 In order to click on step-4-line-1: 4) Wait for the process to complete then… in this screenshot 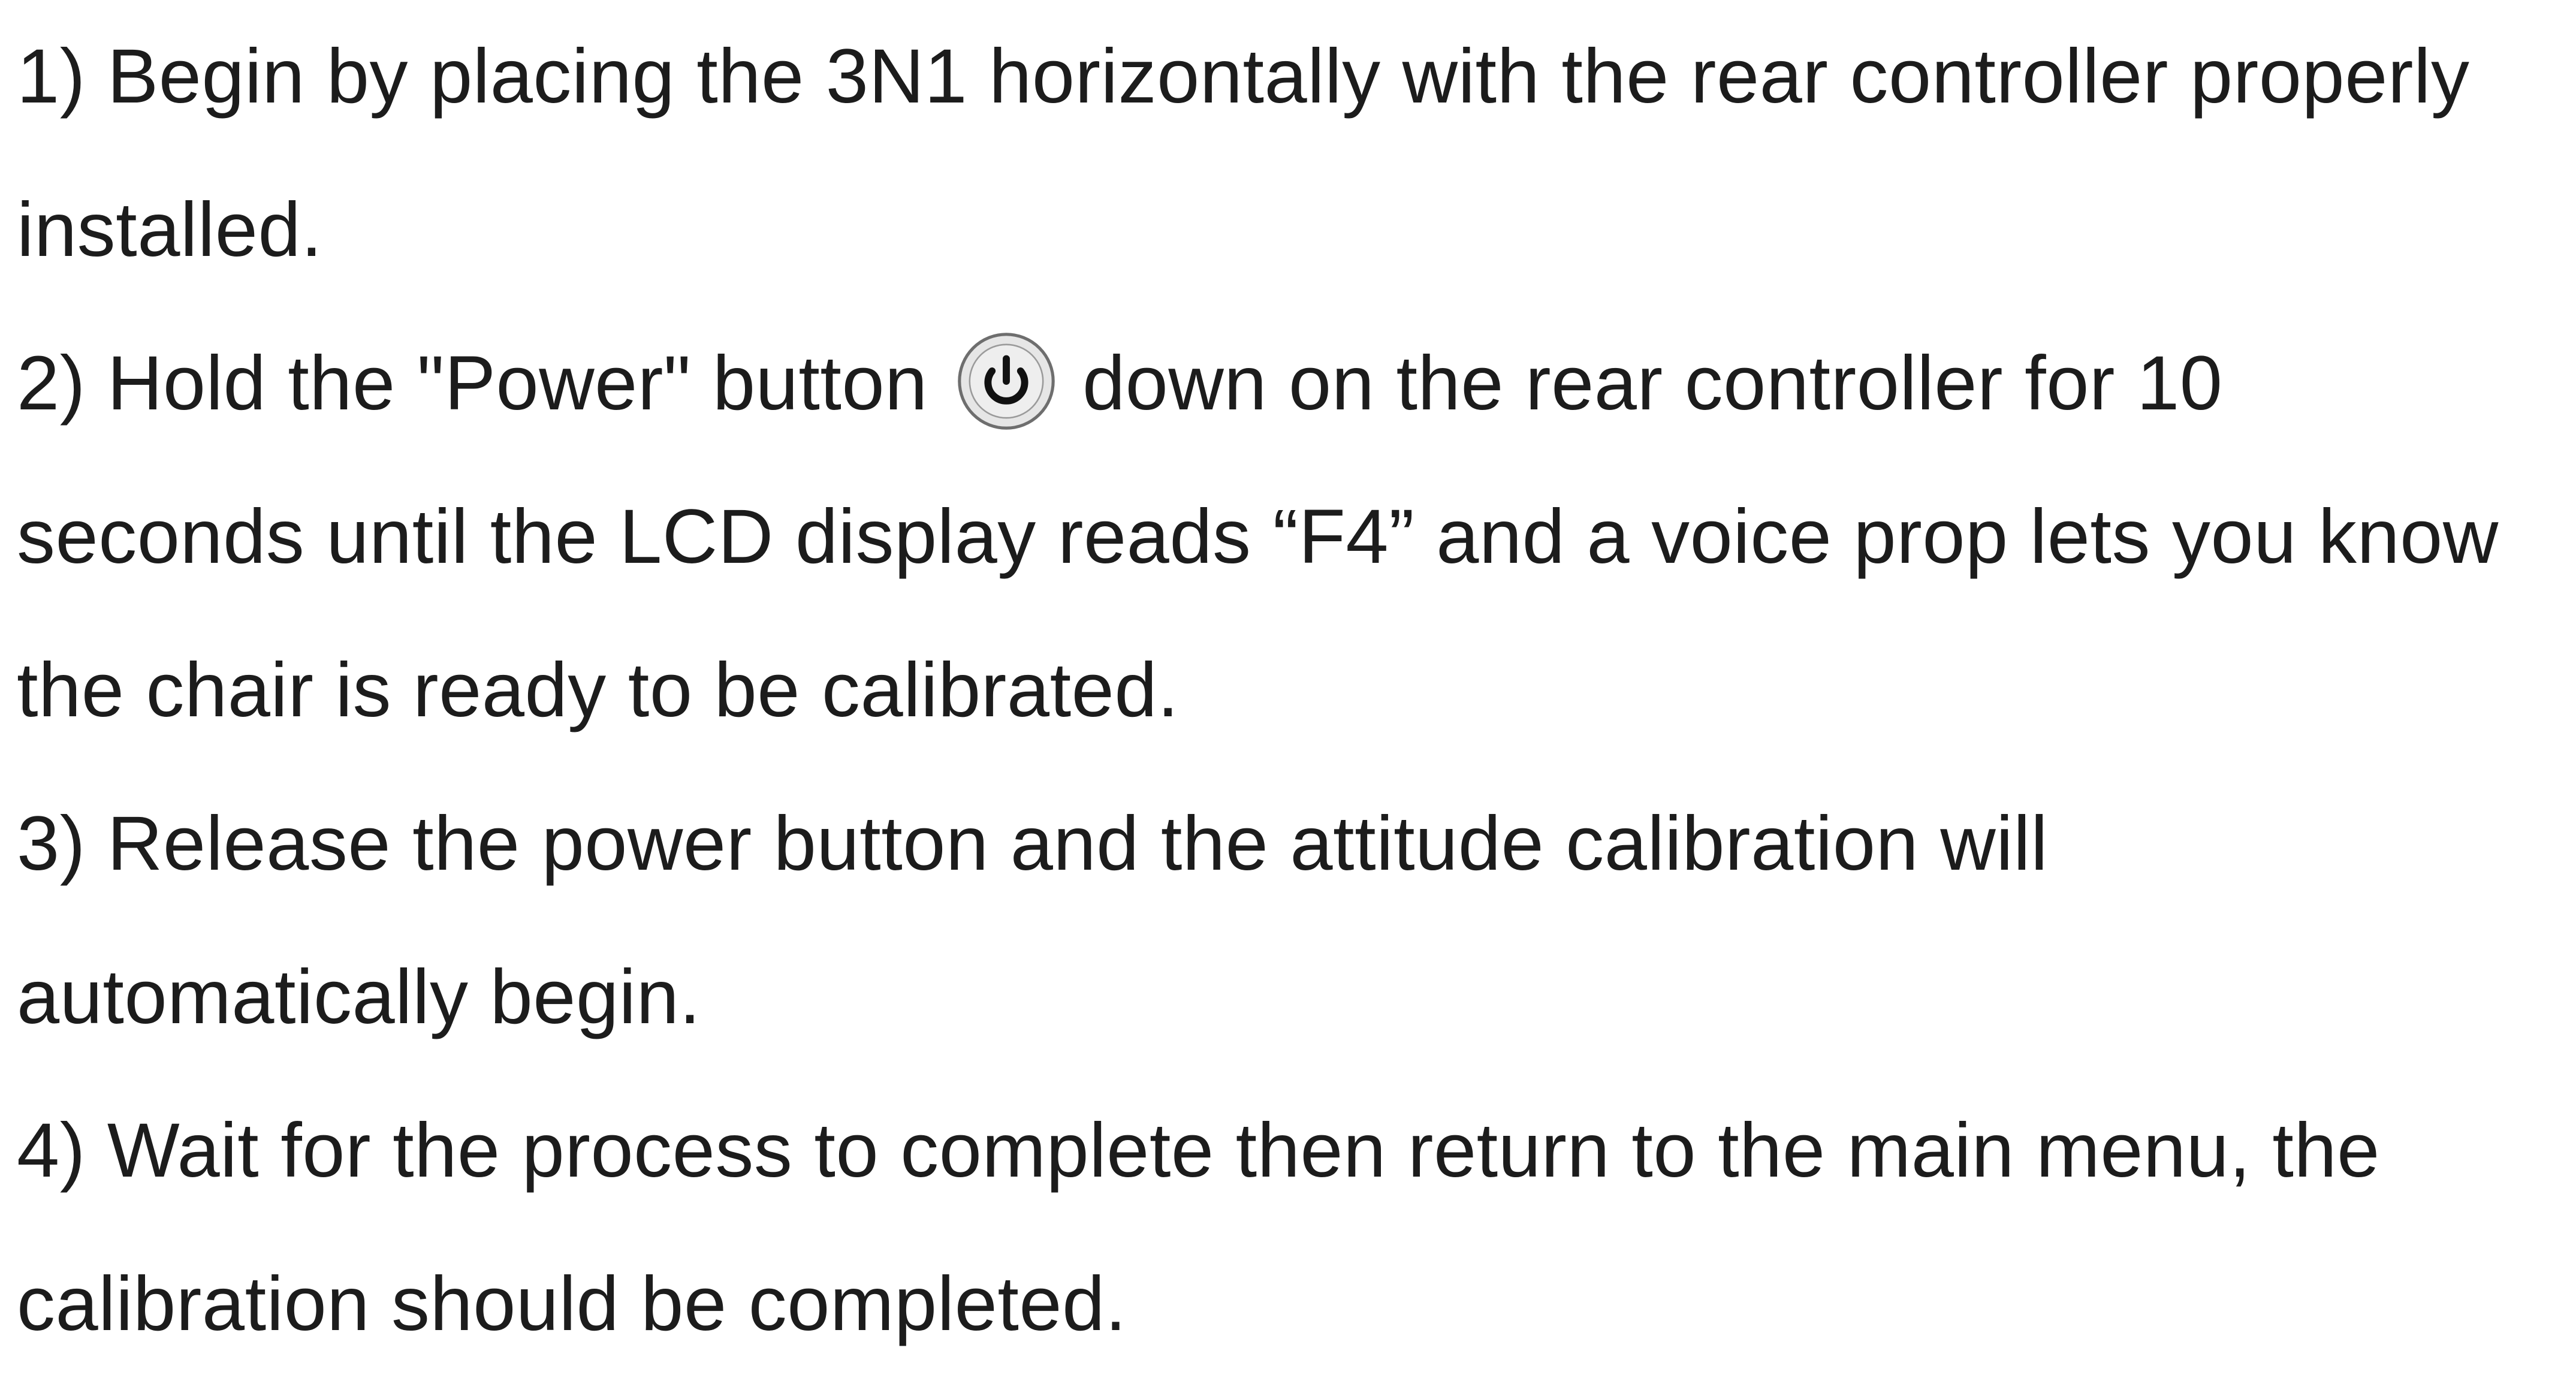, I will do `click(1198, 1151)`.